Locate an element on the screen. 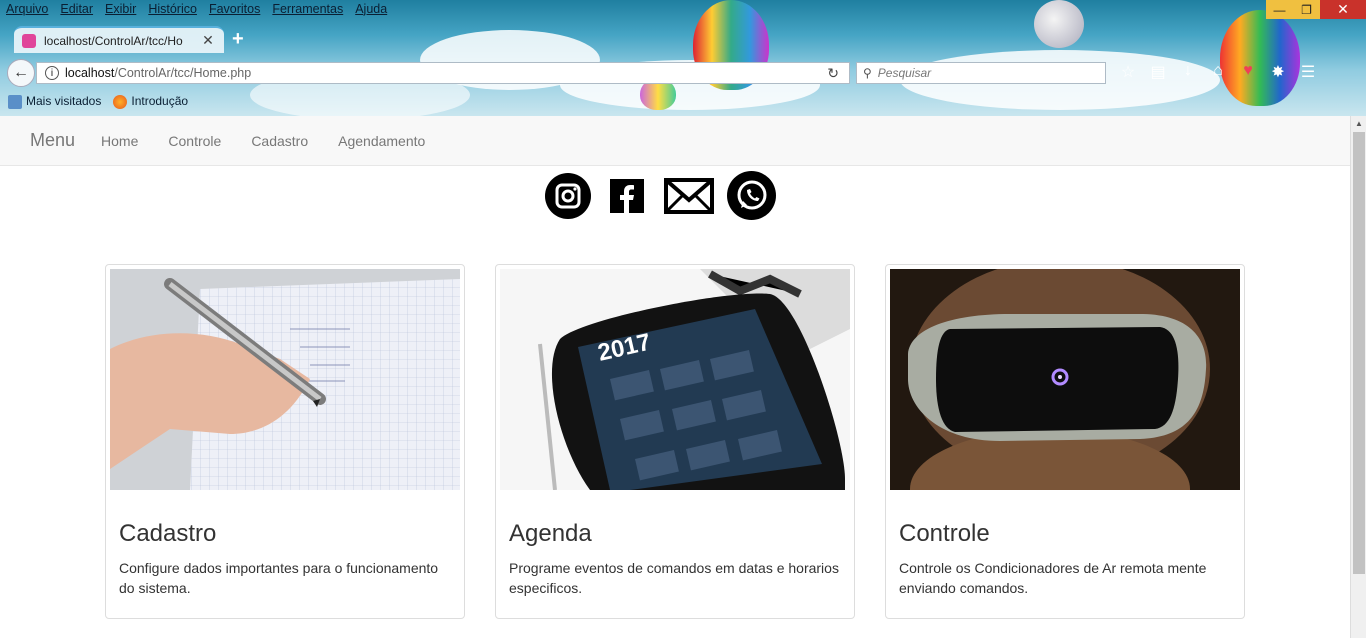 This screenshot has width=1366, height=638. card-title: Cadastro is located at coordinates (168, 533).